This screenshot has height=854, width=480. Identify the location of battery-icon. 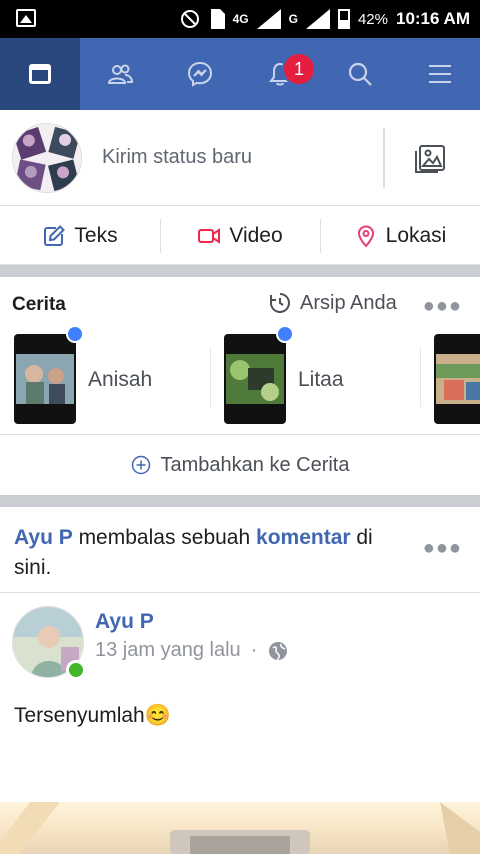
(343, 19).